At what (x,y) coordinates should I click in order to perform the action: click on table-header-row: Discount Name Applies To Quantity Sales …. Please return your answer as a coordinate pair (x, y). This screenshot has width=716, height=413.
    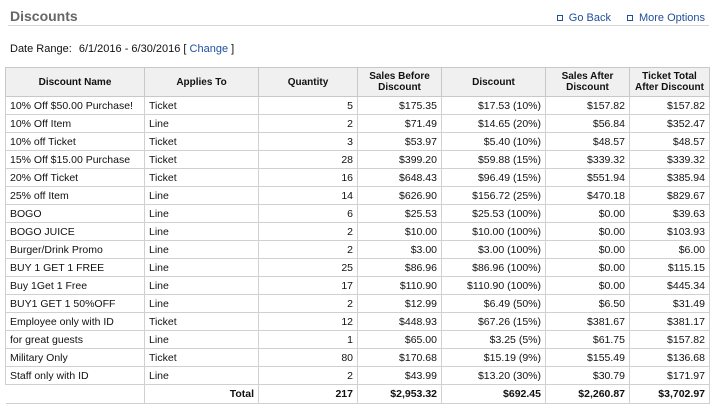
    Looking at the image, I should click on (357, 82).